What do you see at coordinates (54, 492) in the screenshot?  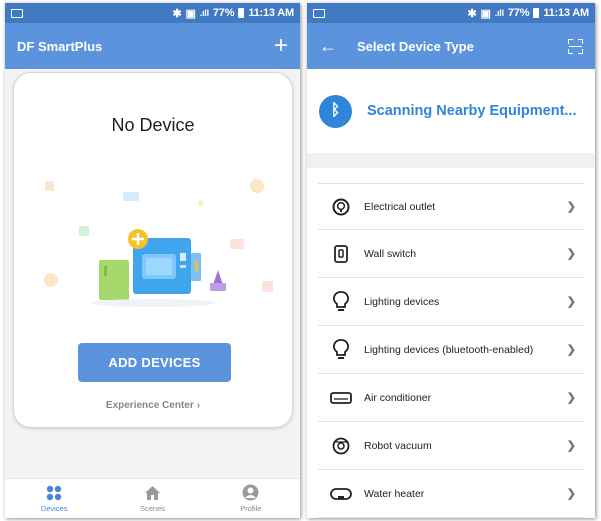 I see `devices-grid-icon` at bounding box center [54, 492].